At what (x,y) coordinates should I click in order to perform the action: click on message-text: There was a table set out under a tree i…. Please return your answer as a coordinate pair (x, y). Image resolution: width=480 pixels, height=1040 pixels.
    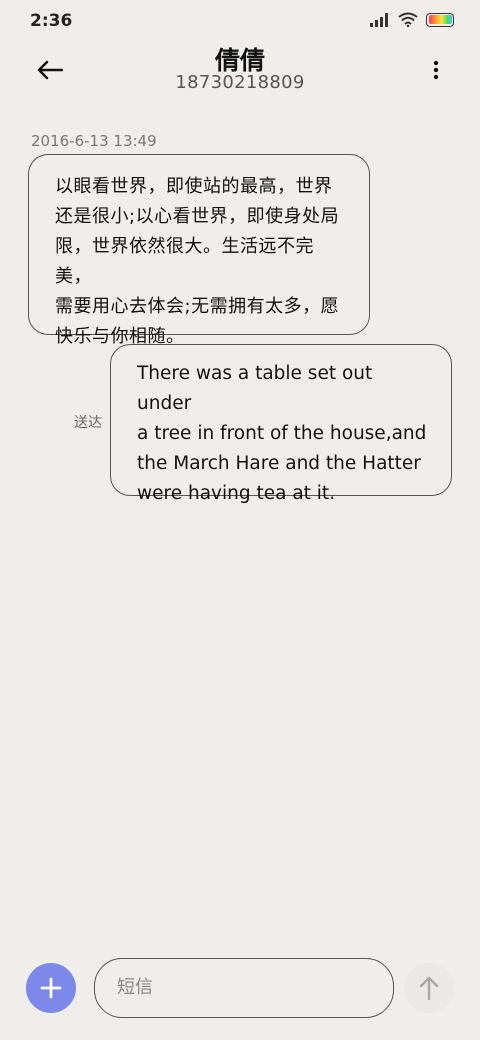
    Looking at the image, I should click on (284, 434).